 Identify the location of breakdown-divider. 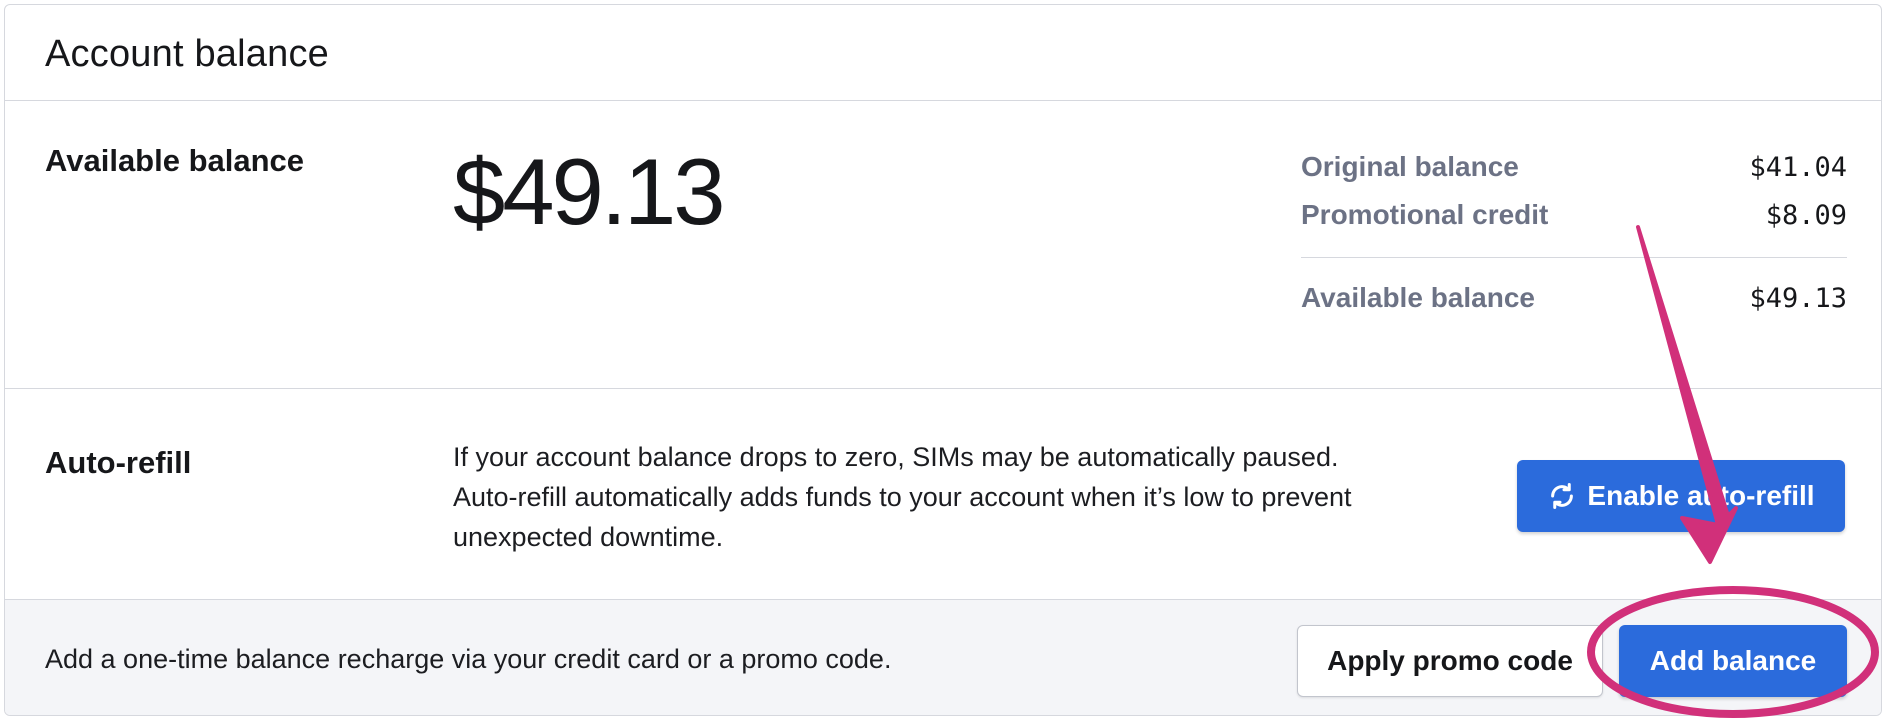
(1574, 257).